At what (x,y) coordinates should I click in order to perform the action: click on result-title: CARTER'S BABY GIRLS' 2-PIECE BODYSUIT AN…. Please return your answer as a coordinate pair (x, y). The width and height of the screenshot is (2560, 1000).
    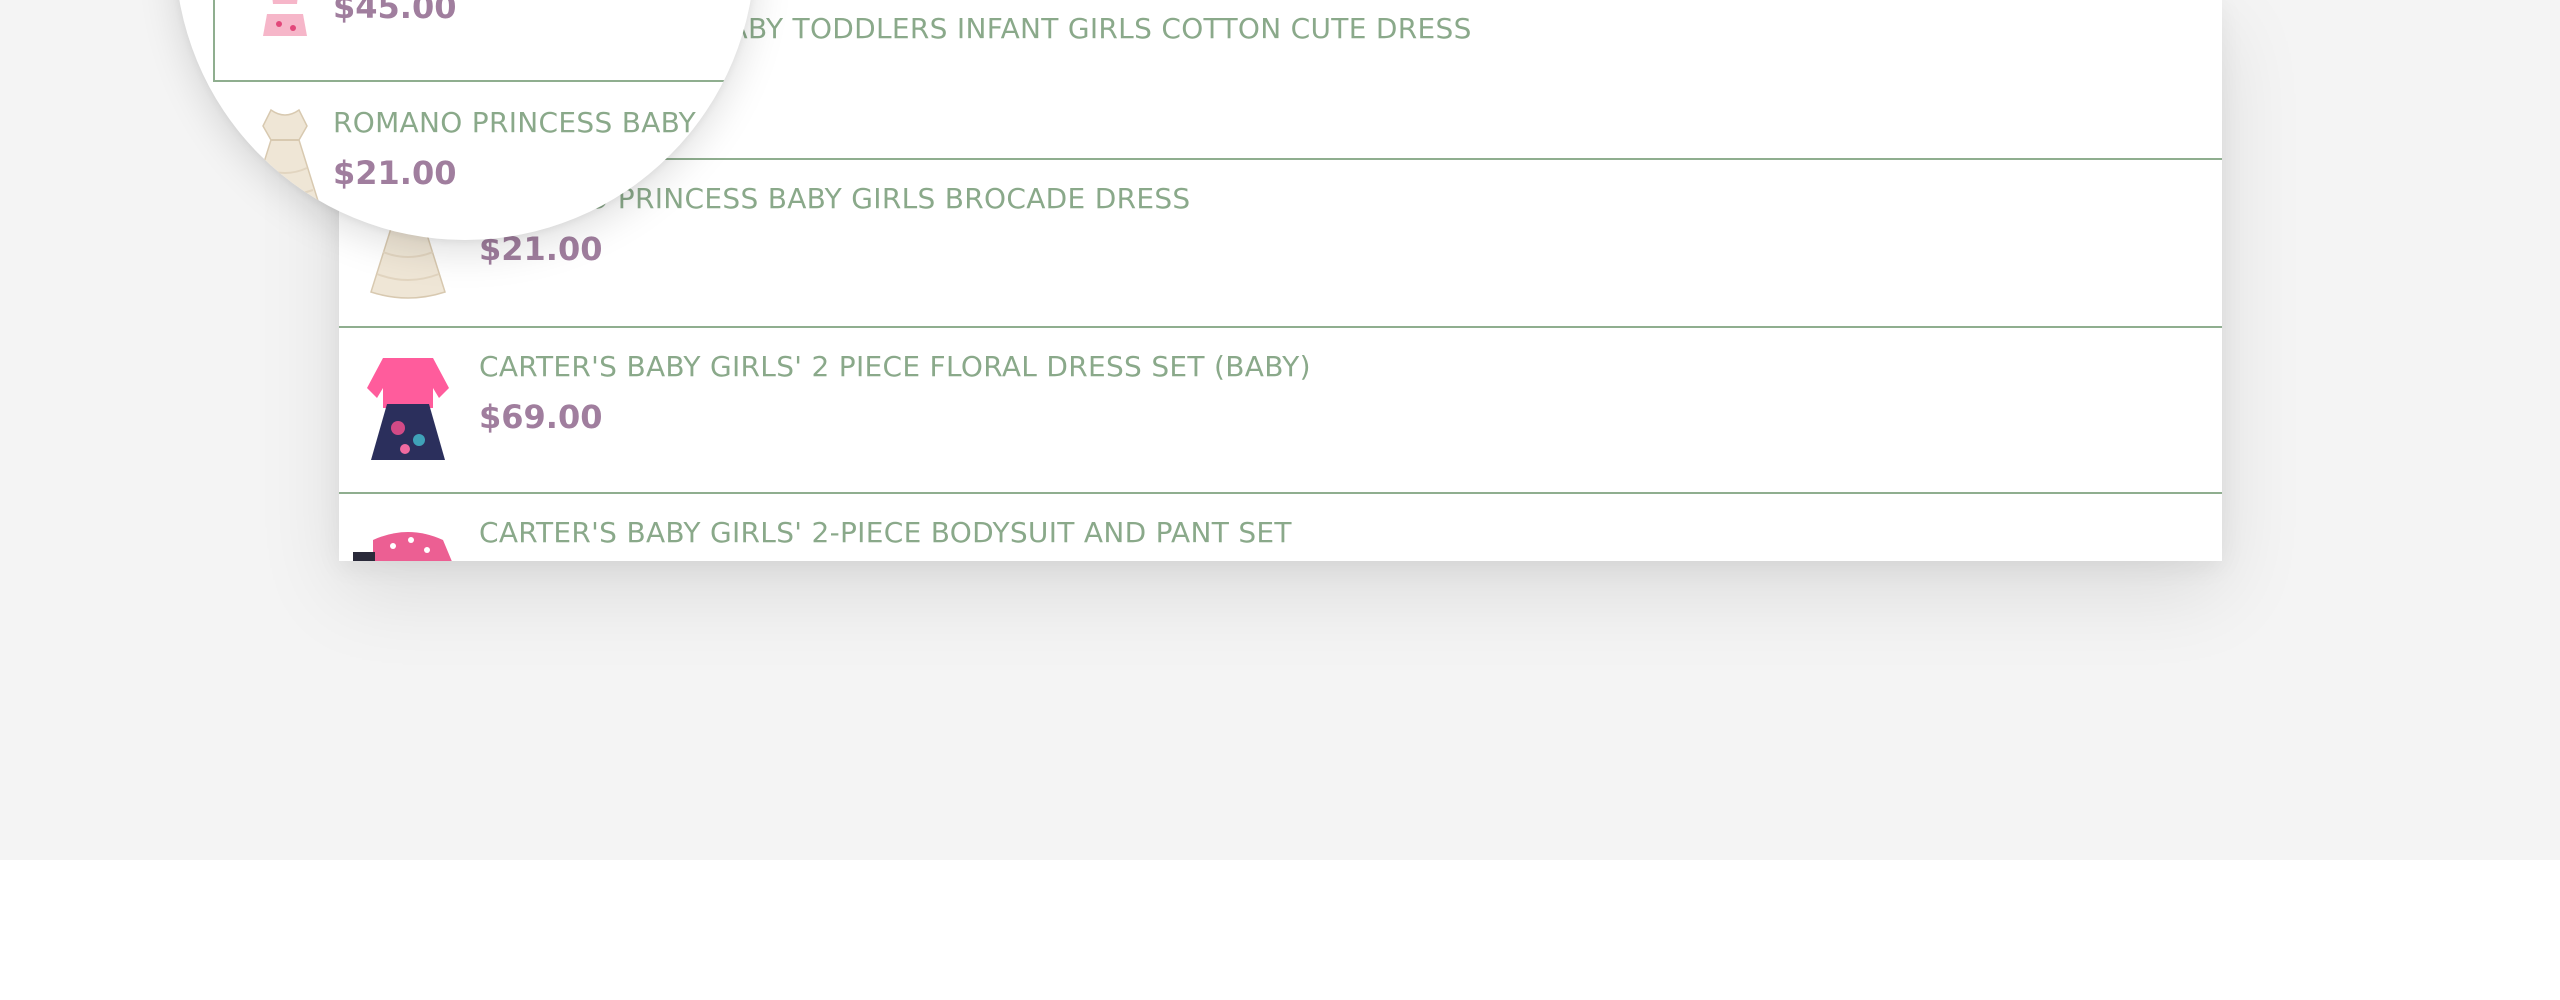
    Looking at the image, I should click on (885, 532).